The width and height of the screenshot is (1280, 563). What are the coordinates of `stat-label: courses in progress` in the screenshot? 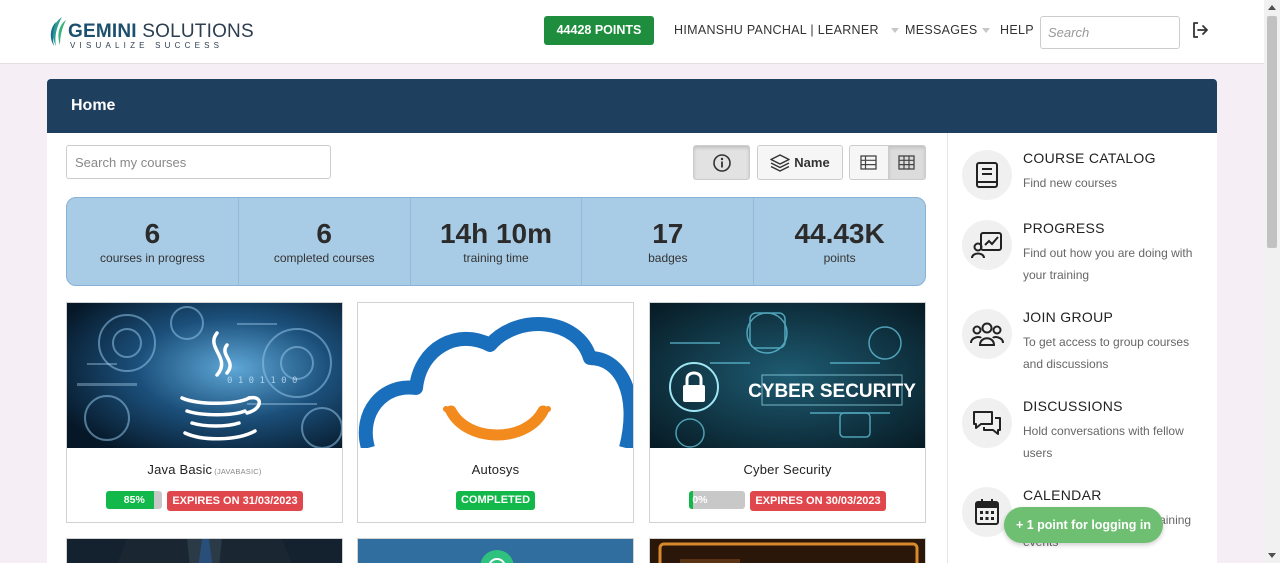 It's located at (152, 258).